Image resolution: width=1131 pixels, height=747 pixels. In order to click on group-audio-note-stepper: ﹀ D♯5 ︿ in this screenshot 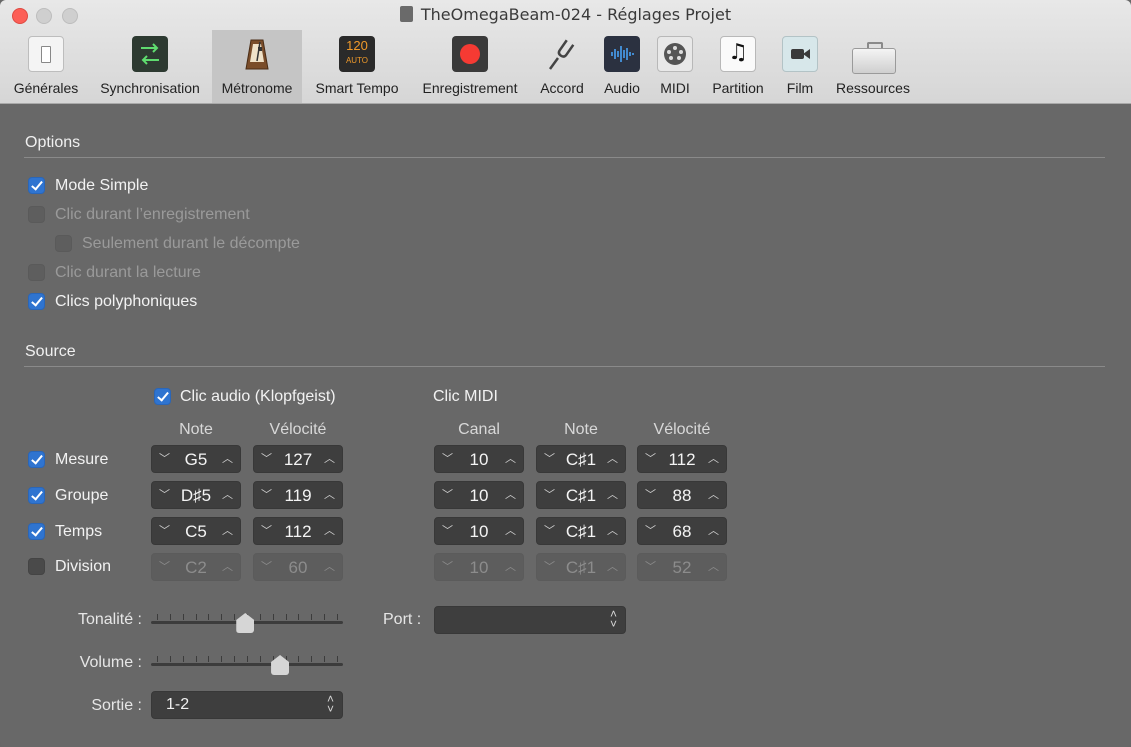, I will do `click(196, 495)`.